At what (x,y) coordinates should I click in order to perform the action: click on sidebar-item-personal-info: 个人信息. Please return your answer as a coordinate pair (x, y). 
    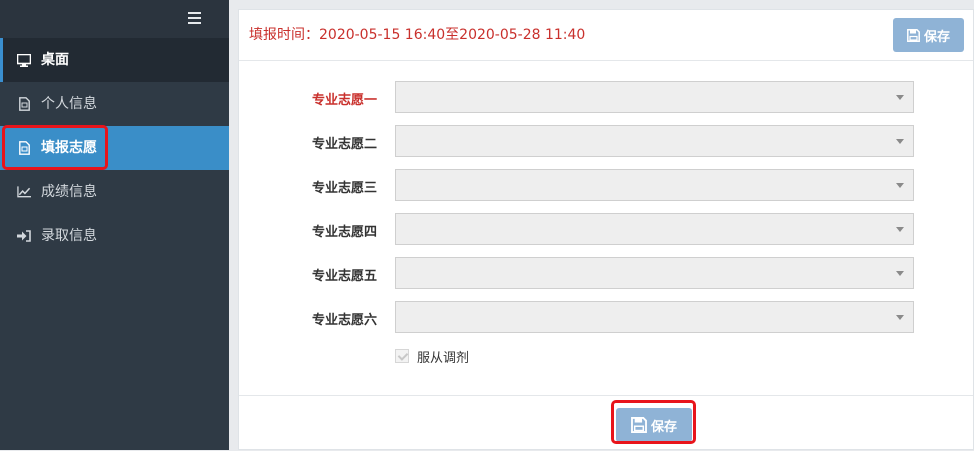
    Looking at the image, I should click on (114, 104).